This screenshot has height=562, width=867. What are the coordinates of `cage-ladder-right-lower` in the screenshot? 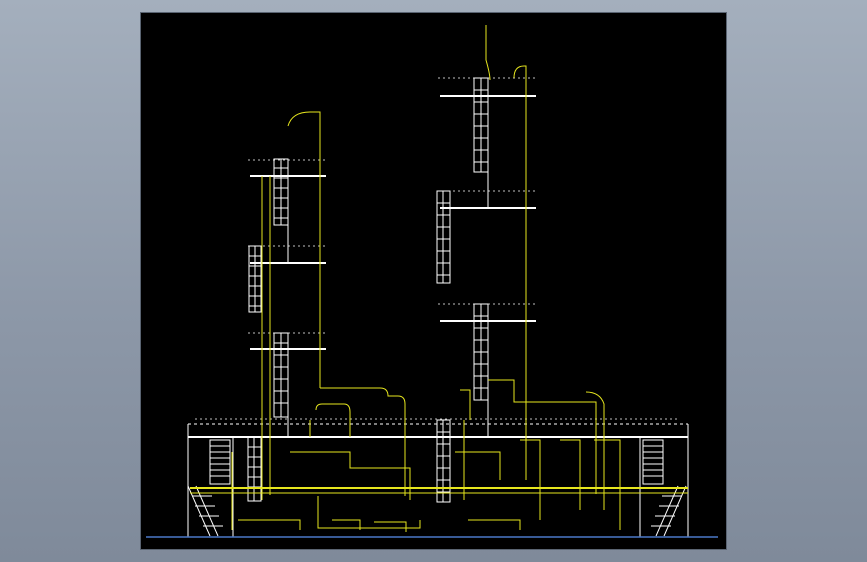 It's located at (481, 370).